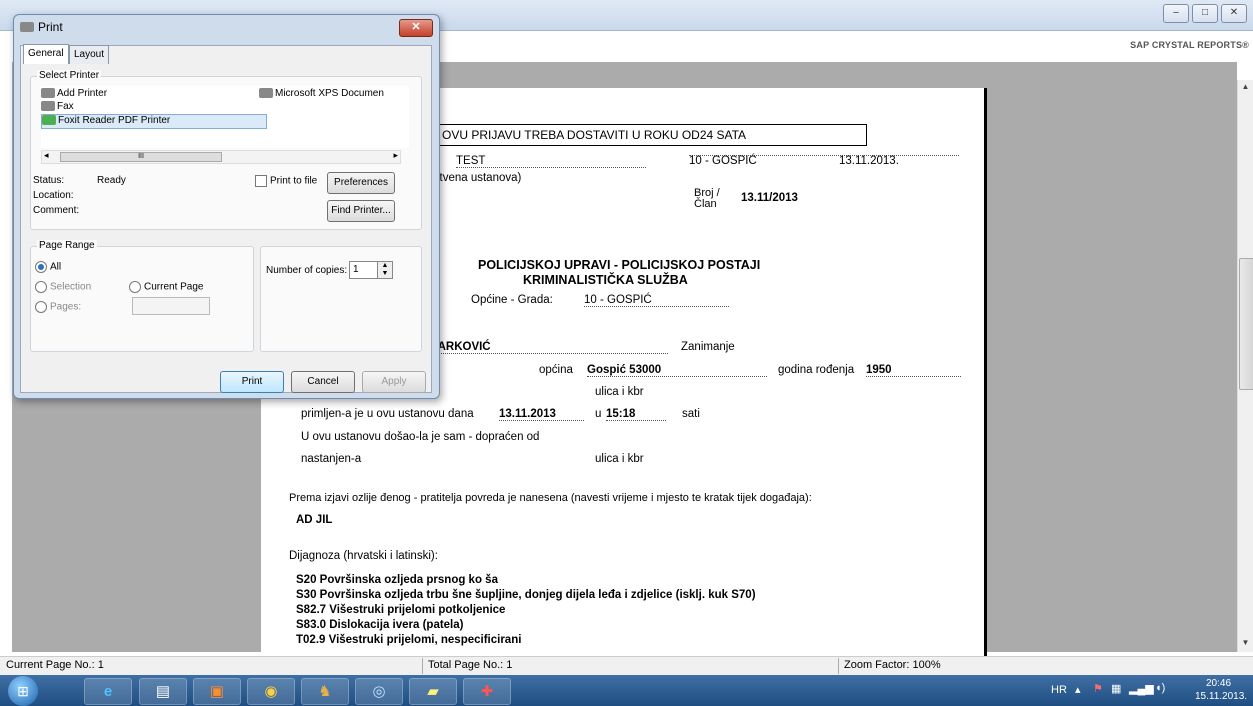 The image size is (1253, 706). What do you see at coordinates (598, 414) in the screenshot?
I see `u-label: u` at bounding box center [598, 414].